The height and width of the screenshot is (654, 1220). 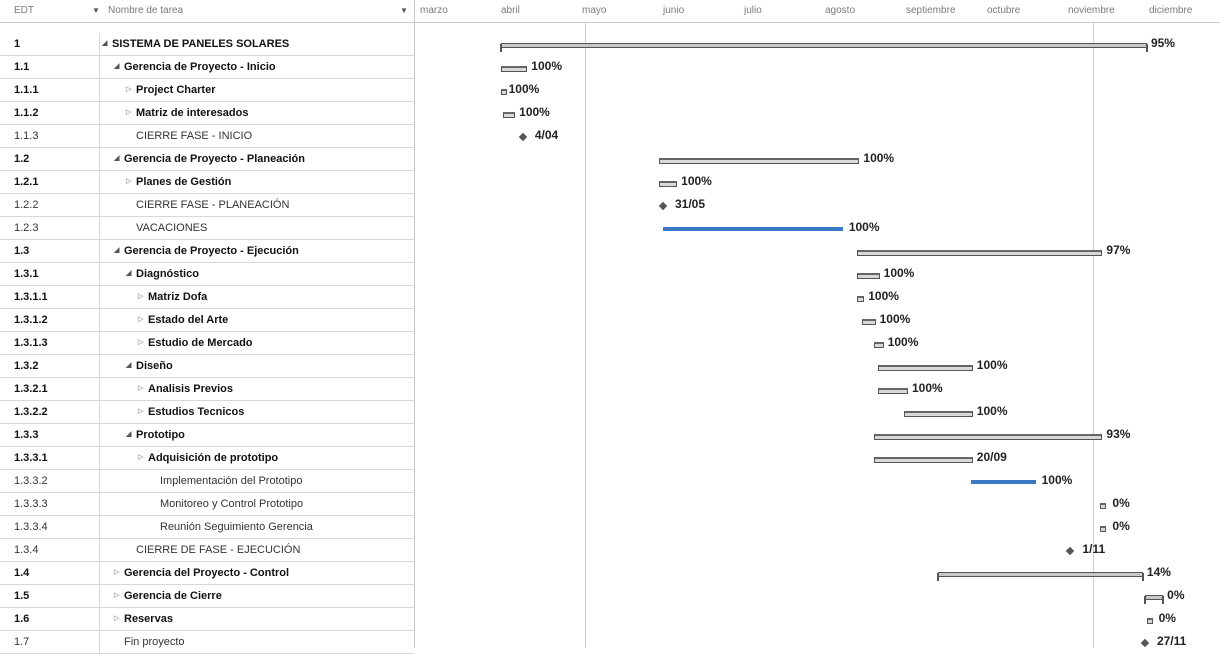 I want to click on task-row: 1.3.3.4 Reunión Seguimiento Gerencia, so click(x=207, y=527).